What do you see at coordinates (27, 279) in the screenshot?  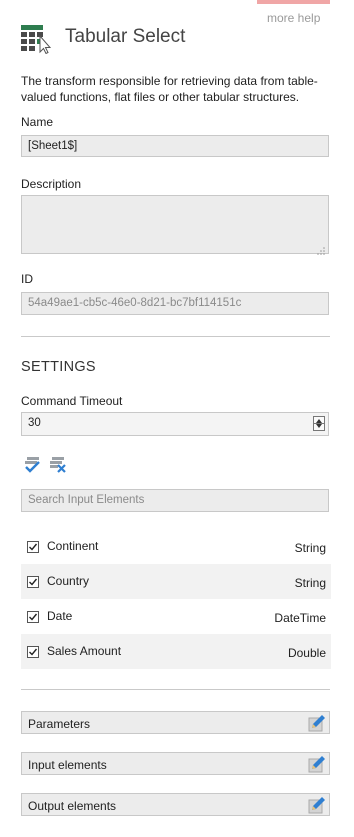 I see `id-label: ID` at bounding box center [27, 279].